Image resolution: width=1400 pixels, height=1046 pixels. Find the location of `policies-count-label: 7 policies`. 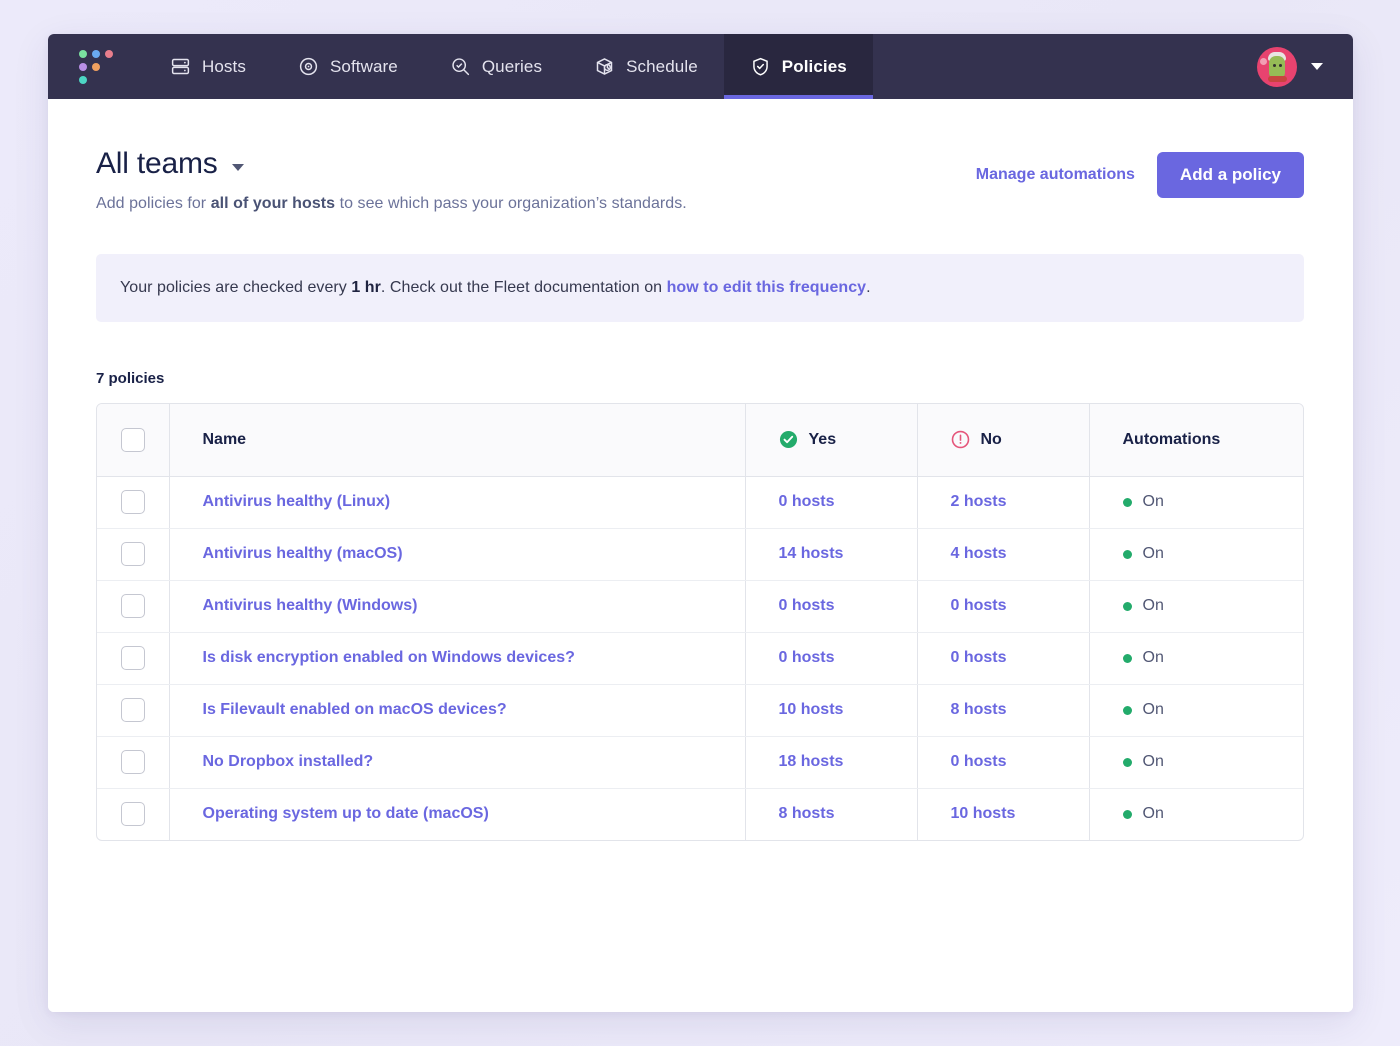

policies-count-label: 7 policies is located at coordinates (130, 378).